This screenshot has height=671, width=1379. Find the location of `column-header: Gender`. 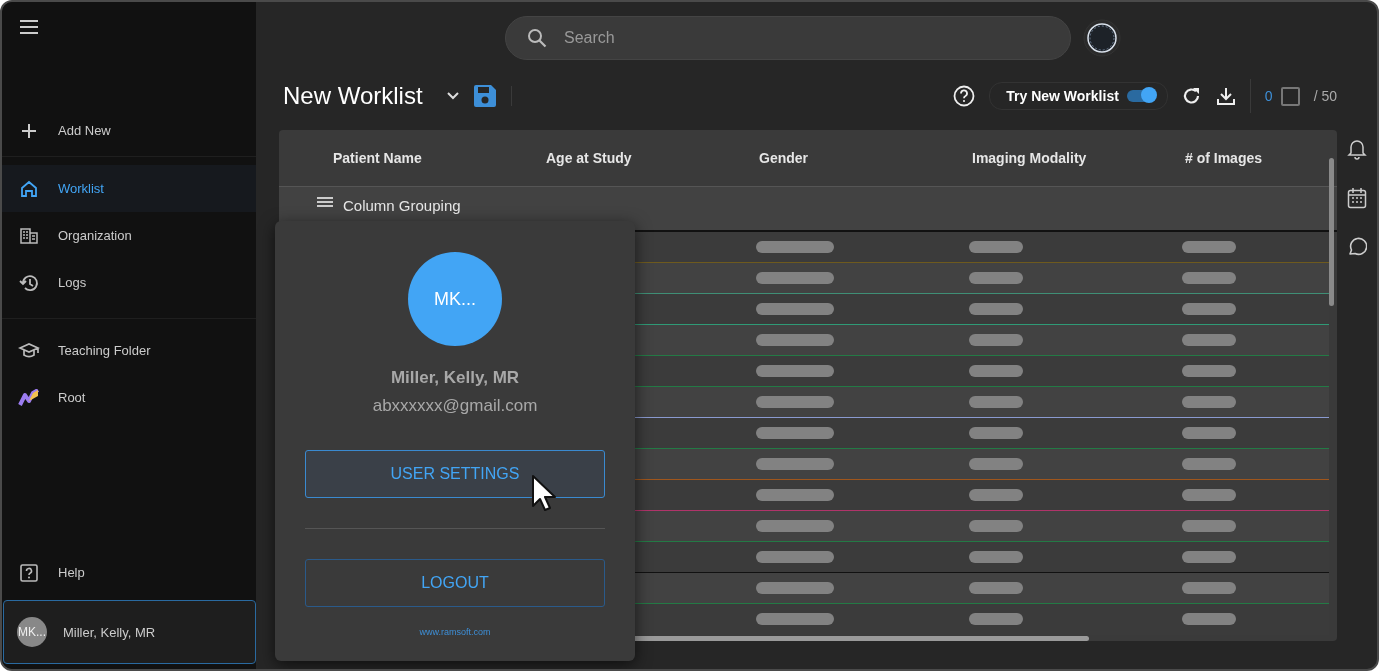

column-header: Gender is located at coordinates (851, 158).